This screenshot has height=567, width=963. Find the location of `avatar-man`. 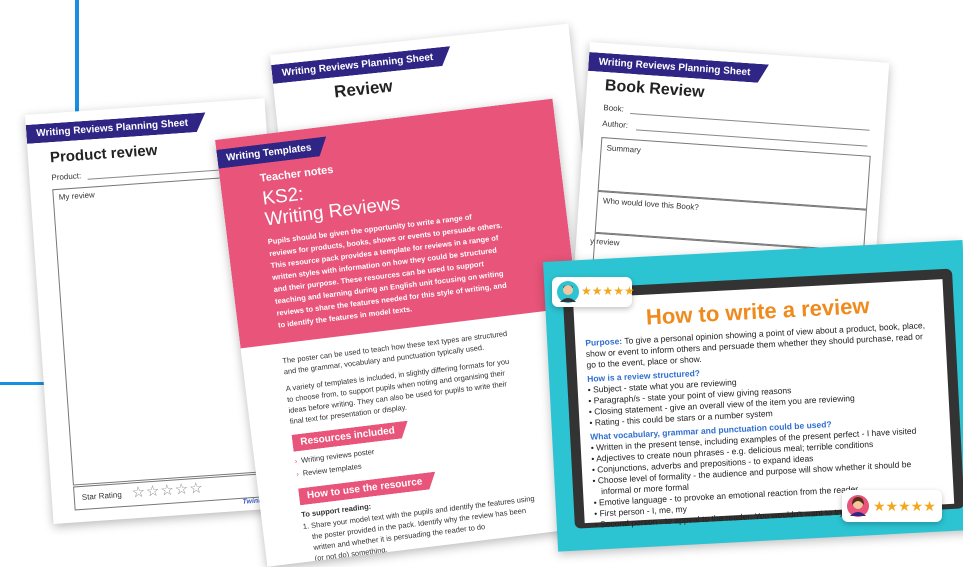

avatar-man is located at coordinates (568, 292).